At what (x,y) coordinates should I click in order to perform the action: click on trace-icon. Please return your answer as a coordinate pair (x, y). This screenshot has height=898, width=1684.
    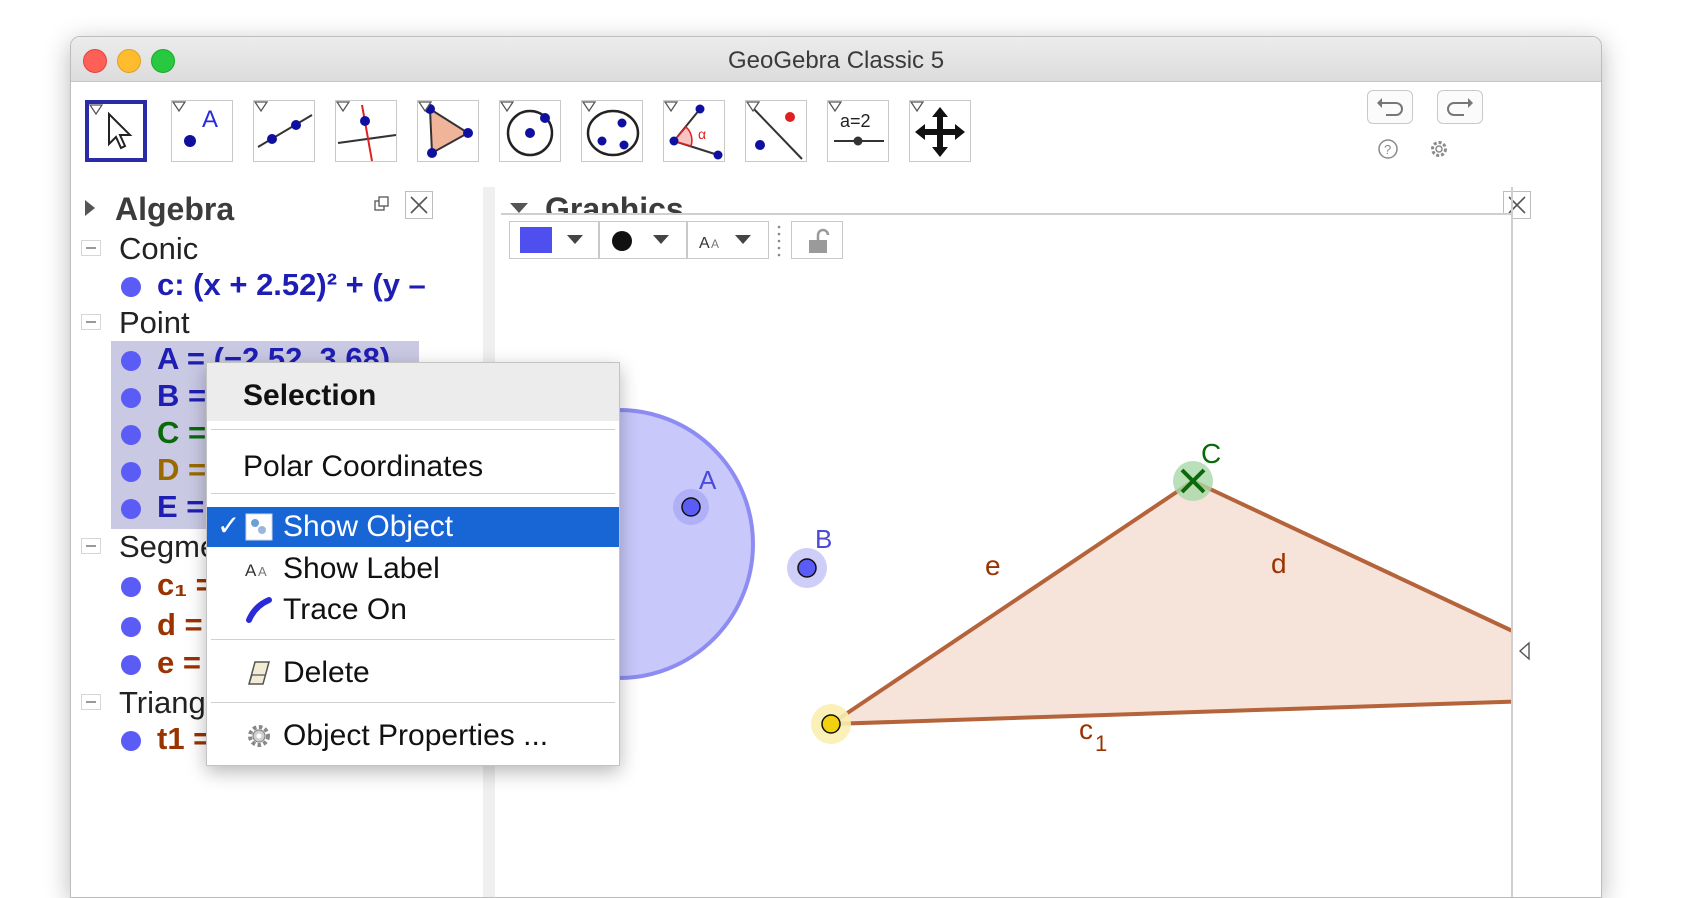
    Looking at the image, I should click on (259, 610).